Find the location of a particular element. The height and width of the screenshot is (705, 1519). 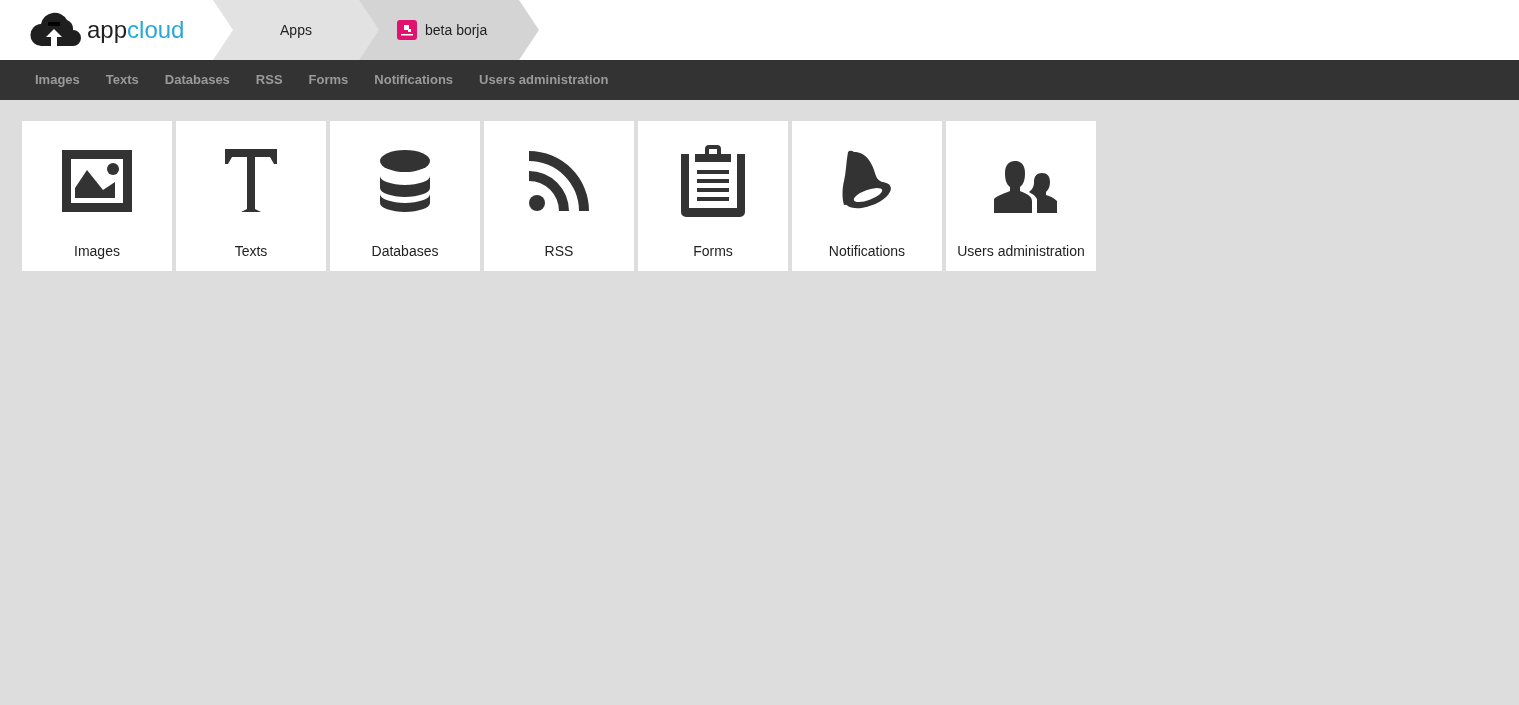

nav-link: Forms is located at coordinates (328, 80).